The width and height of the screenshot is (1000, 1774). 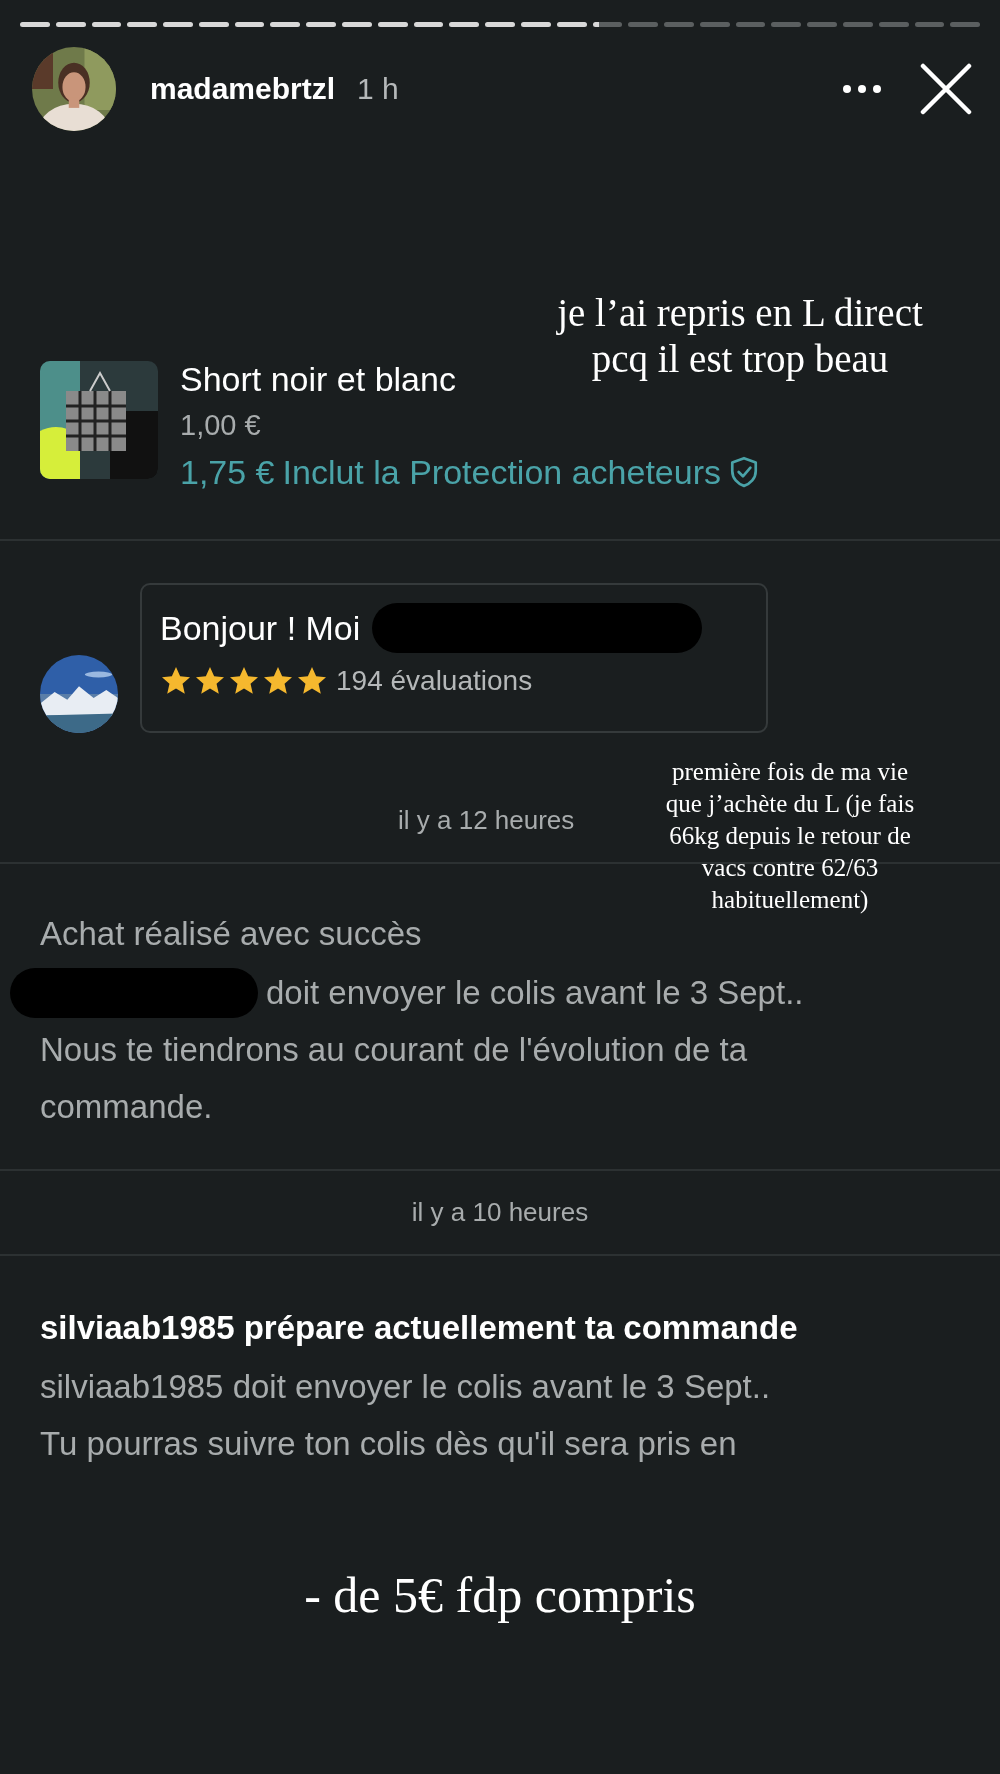 I want to click on story-caption: - de 5€ fdp compris, so click(x=500, y=1595).